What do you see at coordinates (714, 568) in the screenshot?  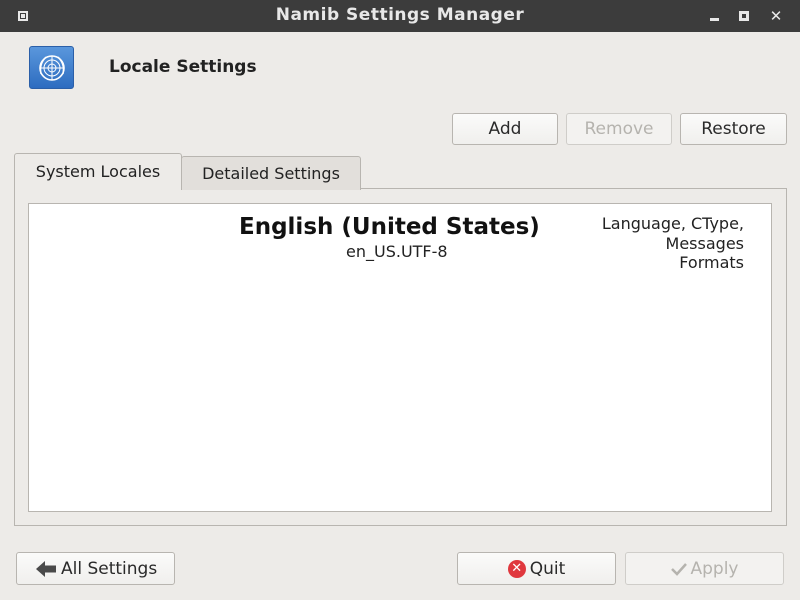 I see `apply-label: Apply` at bounding box center [714, 568].